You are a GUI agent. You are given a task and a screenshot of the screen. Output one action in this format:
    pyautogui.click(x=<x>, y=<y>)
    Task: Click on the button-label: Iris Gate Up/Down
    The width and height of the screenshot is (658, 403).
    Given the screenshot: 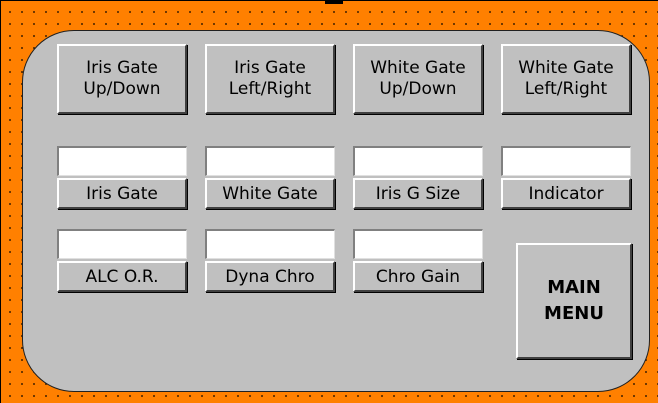 What is the action you would take?
    pyautogui.click(x=122, y=78)
    